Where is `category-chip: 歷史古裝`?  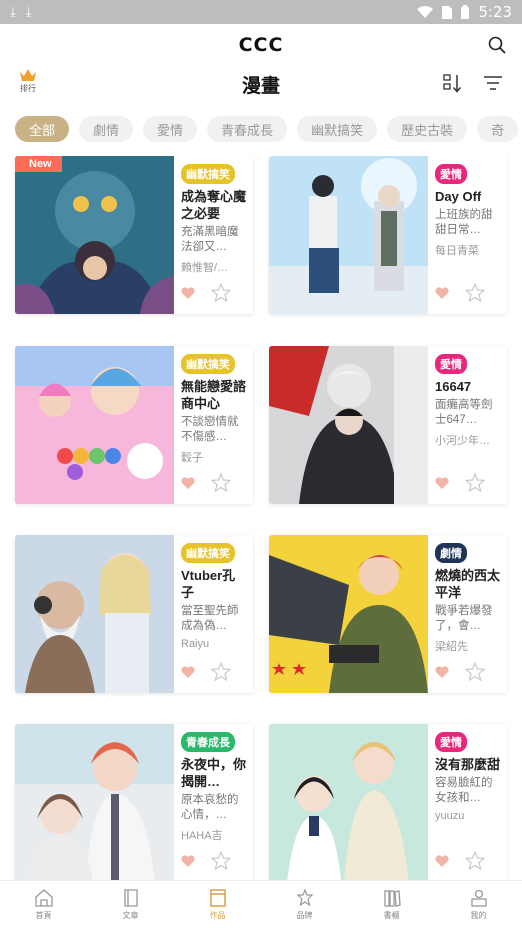 category-chip: 歷史古裝 is located at coordinates (427, 129).